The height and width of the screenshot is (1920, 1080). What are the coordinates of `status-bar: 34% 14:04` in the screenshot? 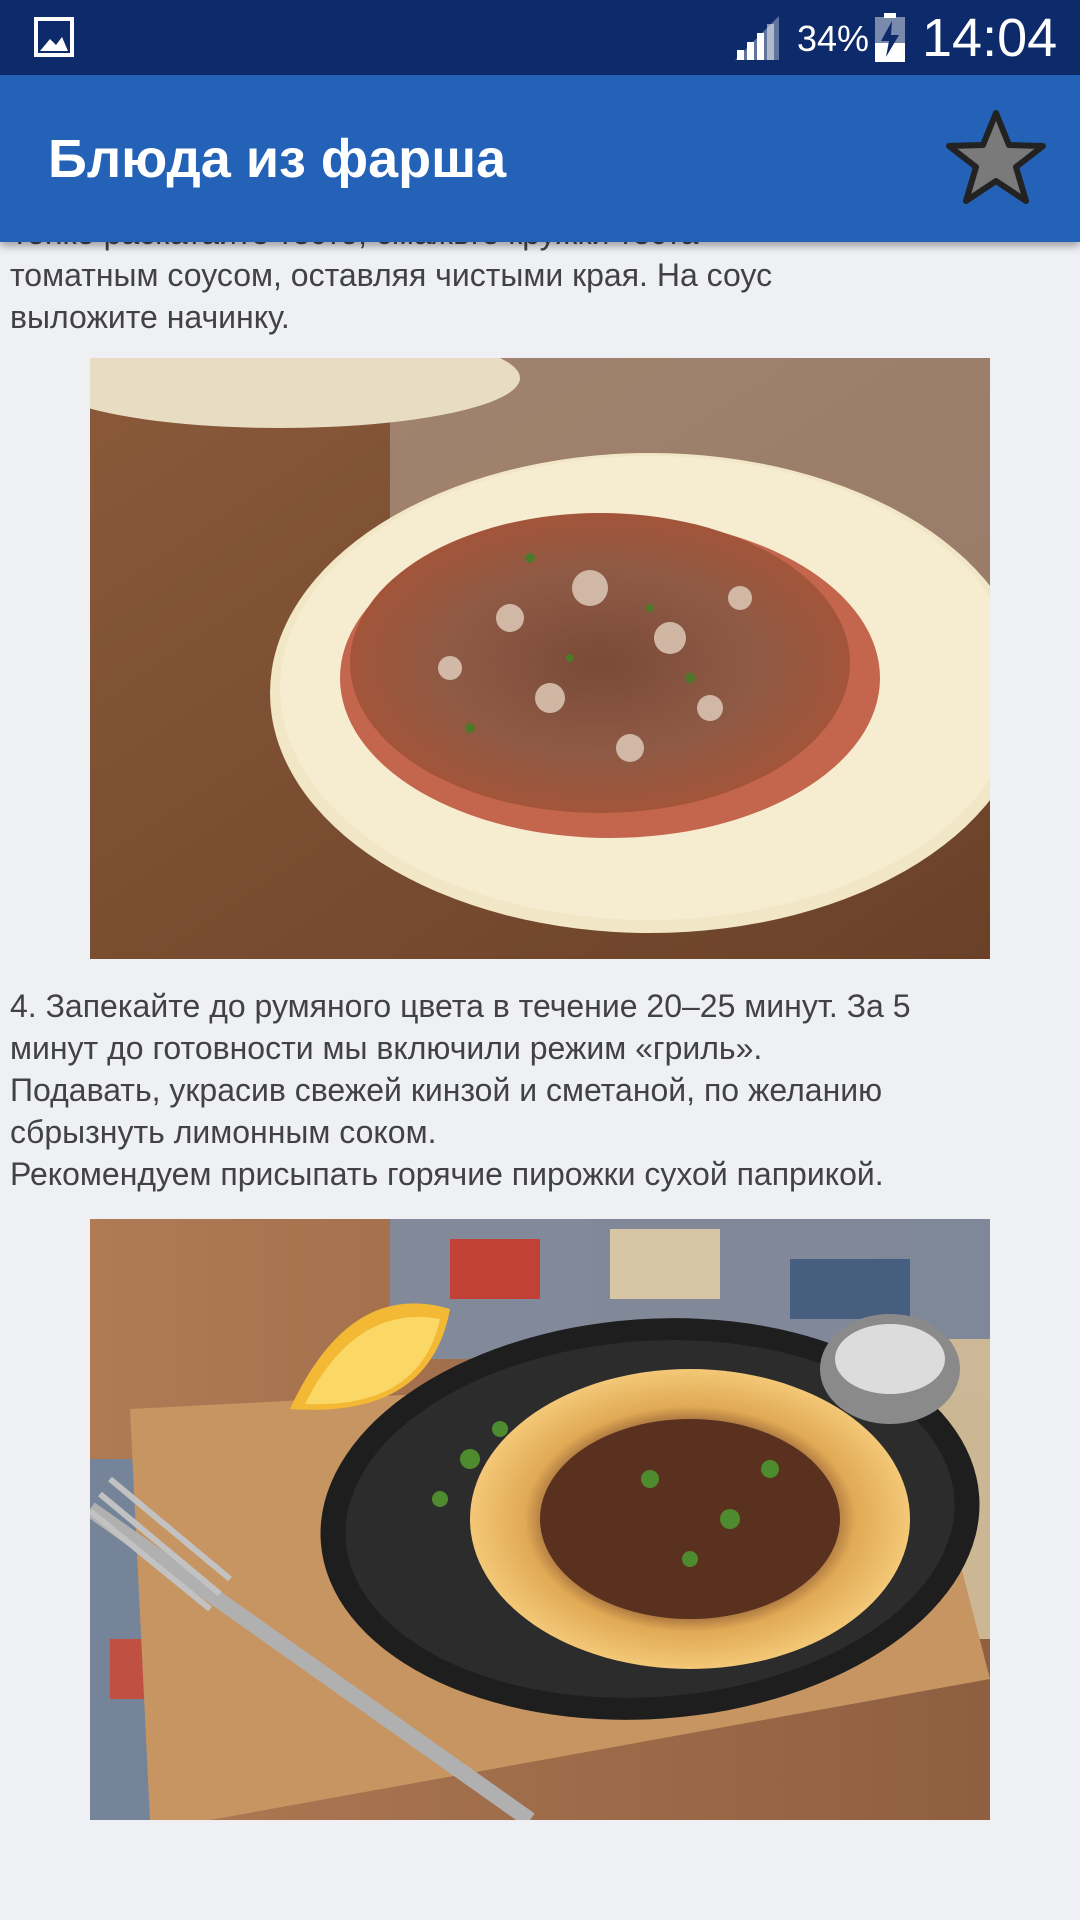 It's located at (540, 37).